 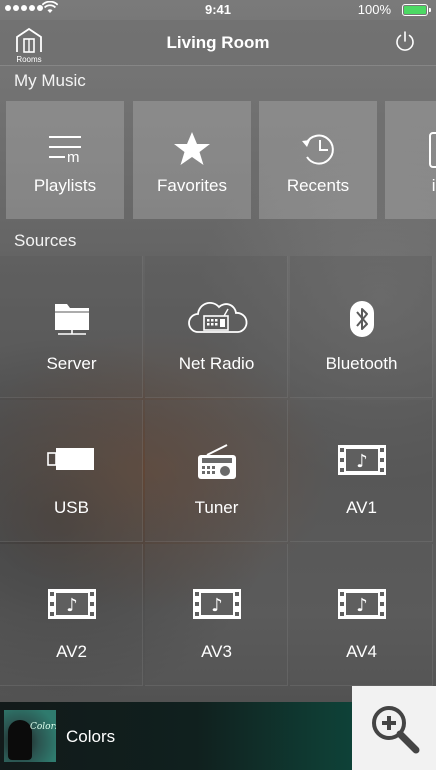 I want to click on source-label: AV1, so click(x=361, y=507).